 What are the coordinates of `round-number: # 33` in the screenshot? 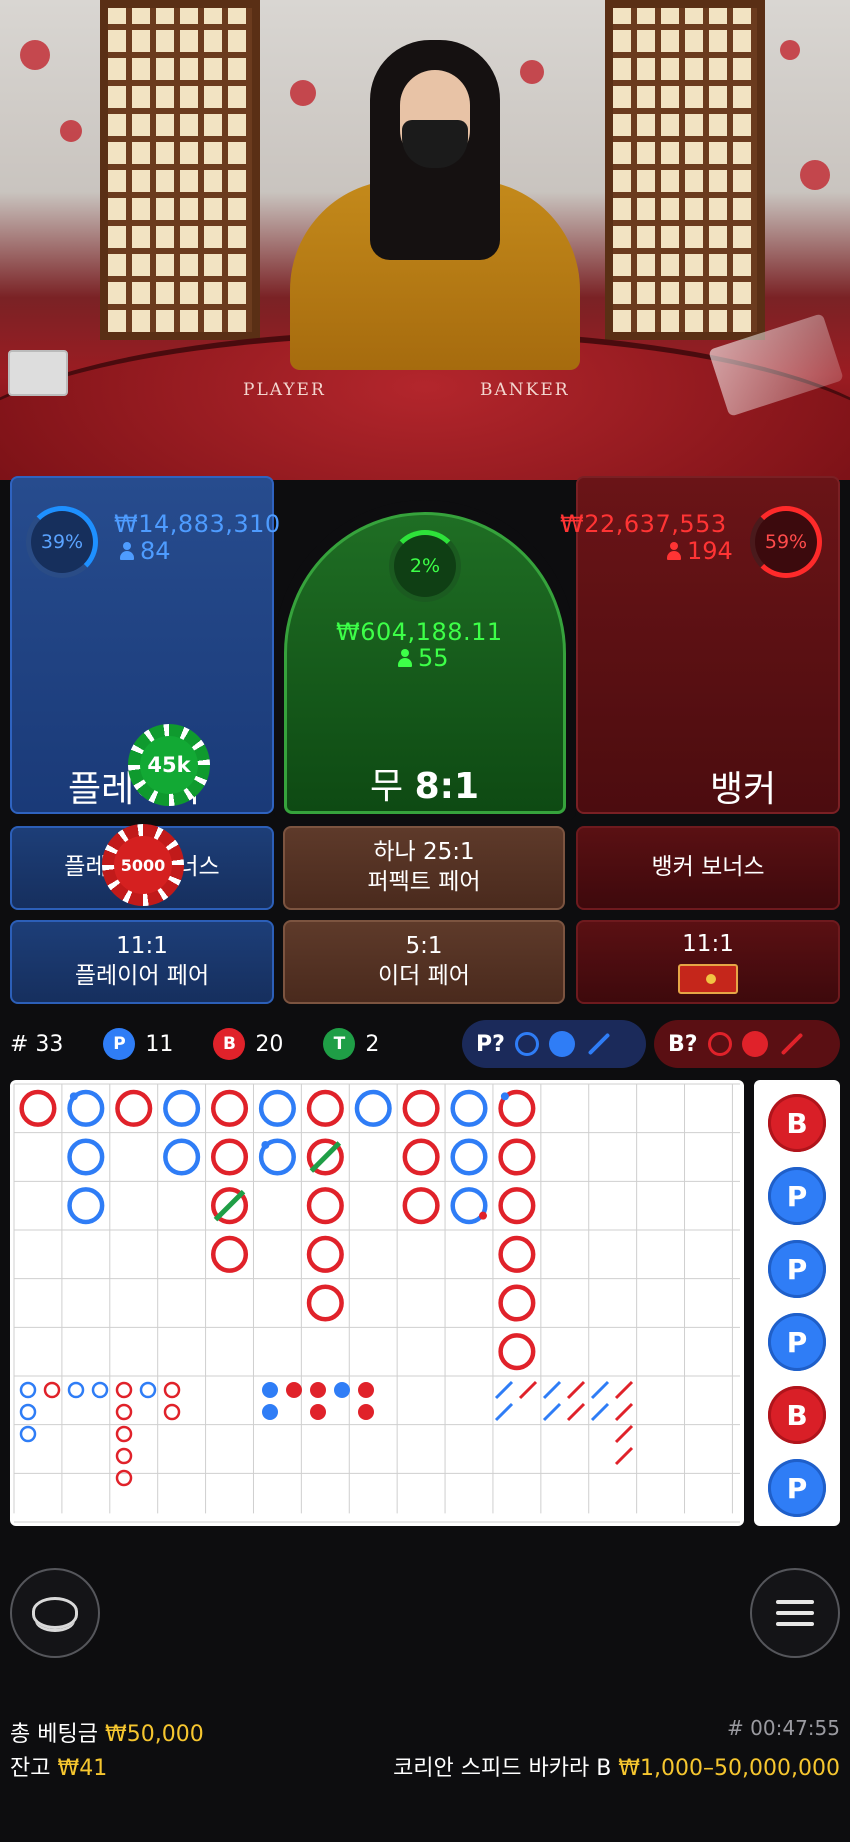 It's located at (37, 1044).